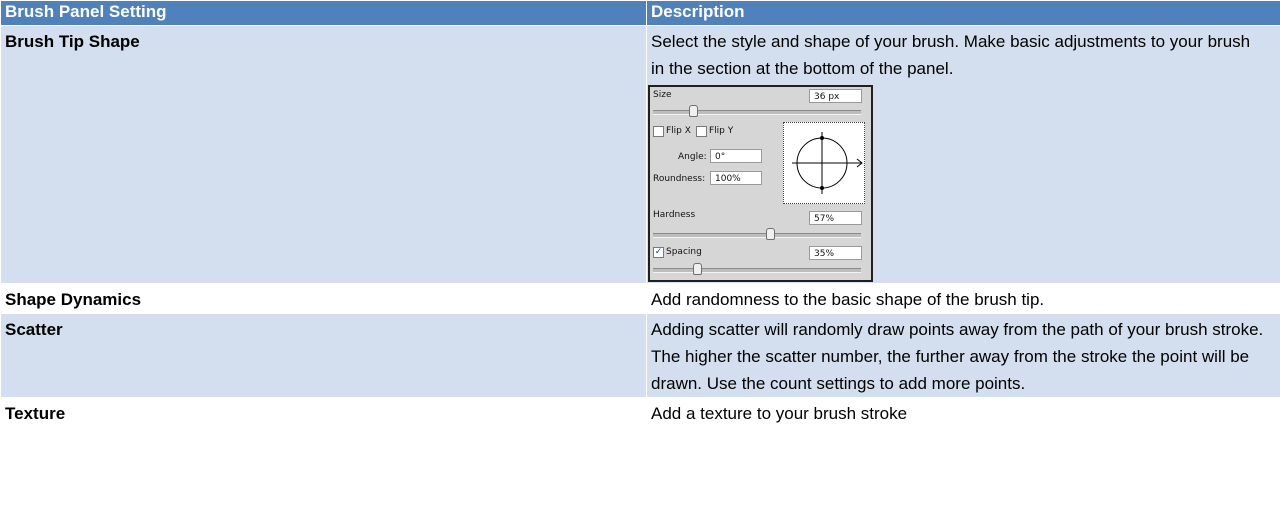 The image size is (1280, 531). I want to click on brush-angle-preview, so click(824, 163).